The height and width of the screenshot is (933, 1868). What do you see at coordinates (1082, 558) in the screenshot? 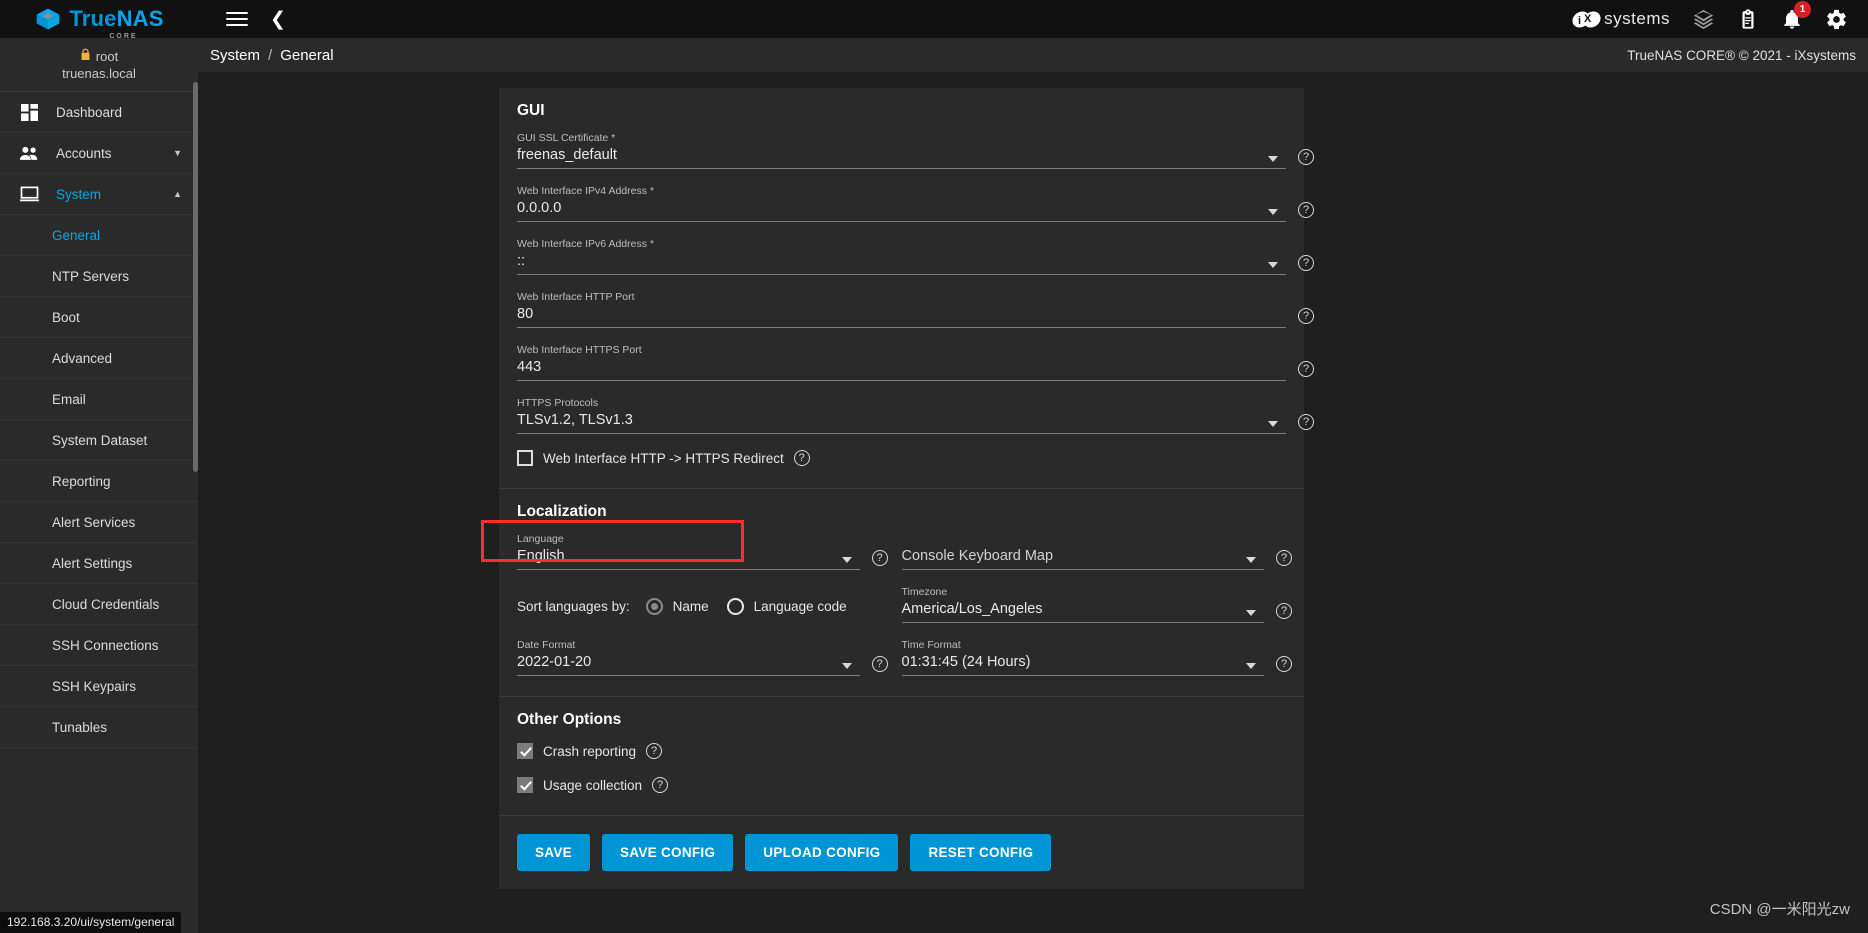
I see `field-placeholder: Console Keyboard Map` at bounding box center [1082, 558].